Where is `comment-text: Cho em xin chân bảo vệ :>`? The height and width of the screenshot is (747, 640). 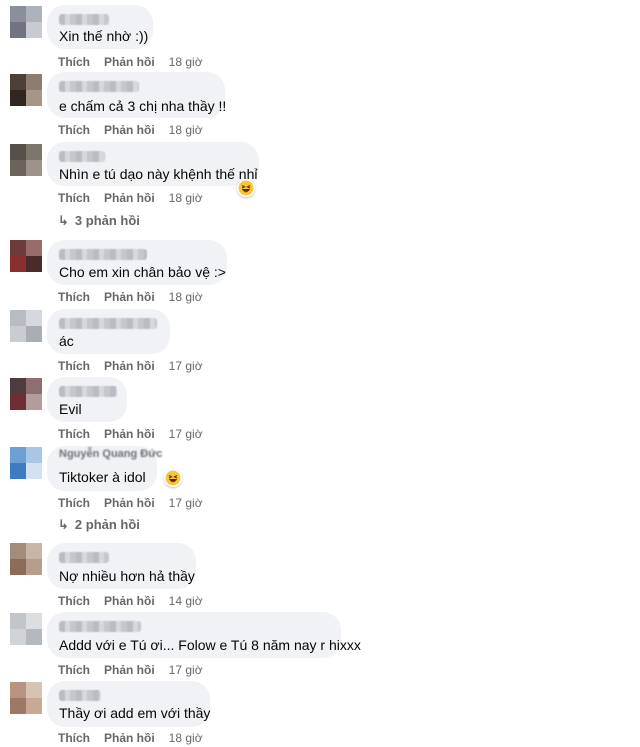
comment-text: Cho em xin chân bảo vệ :> is located at coordinates (142, 272).